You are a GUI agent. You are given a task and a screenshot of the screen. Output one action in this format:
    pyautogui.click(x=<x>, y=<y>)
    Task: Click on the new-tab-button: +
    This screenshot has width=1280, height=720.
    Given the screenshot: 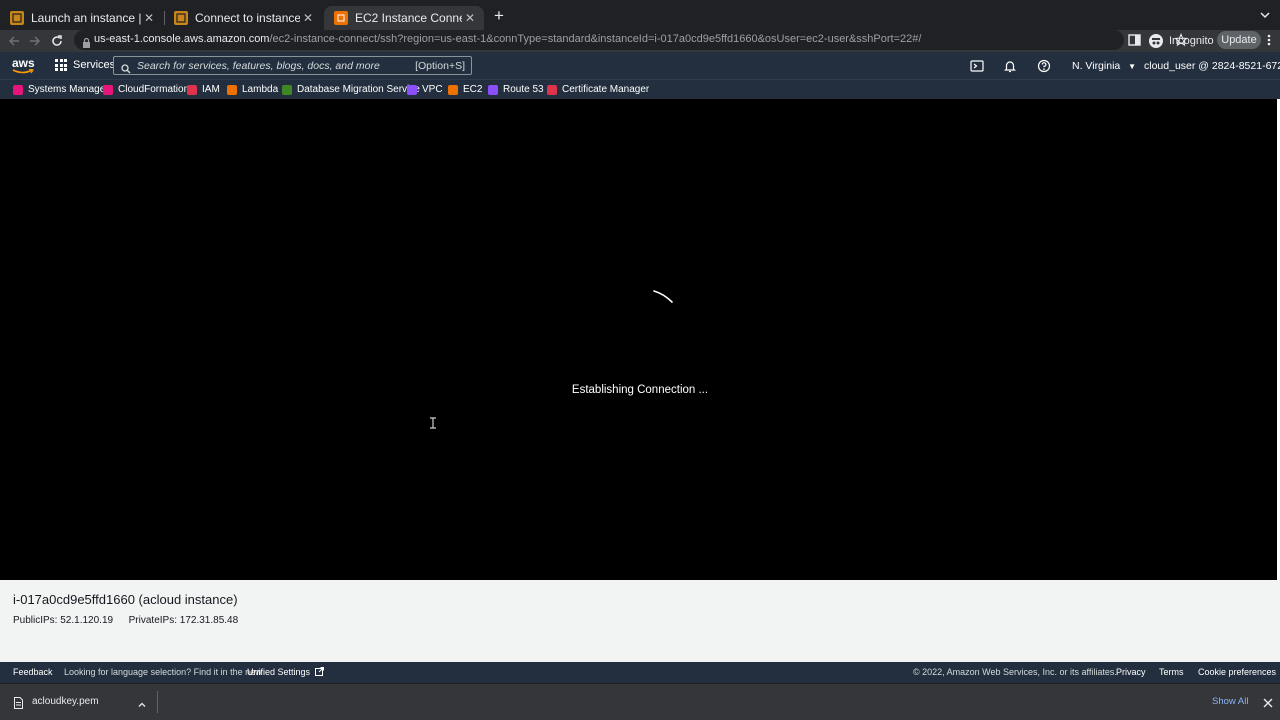 What is the action you would take?
    pyautogui.click(x=499, y=16)
    